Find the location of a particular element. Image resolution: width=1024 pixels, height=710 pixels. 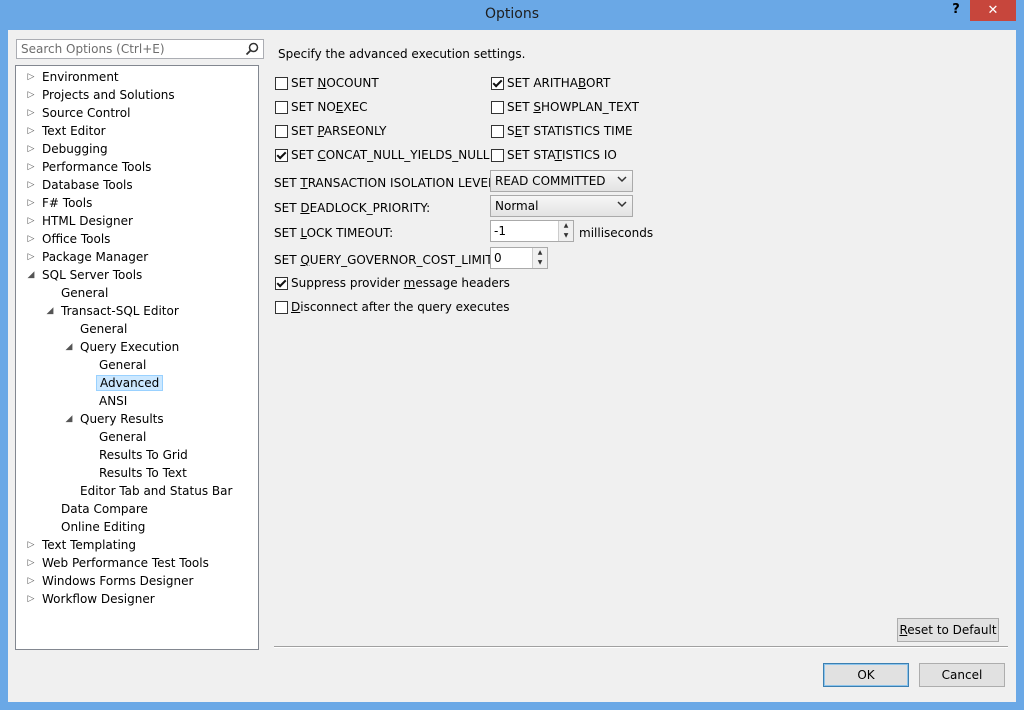

reset-to-default-button: Reset to Default is located at coordinates (948, 630).